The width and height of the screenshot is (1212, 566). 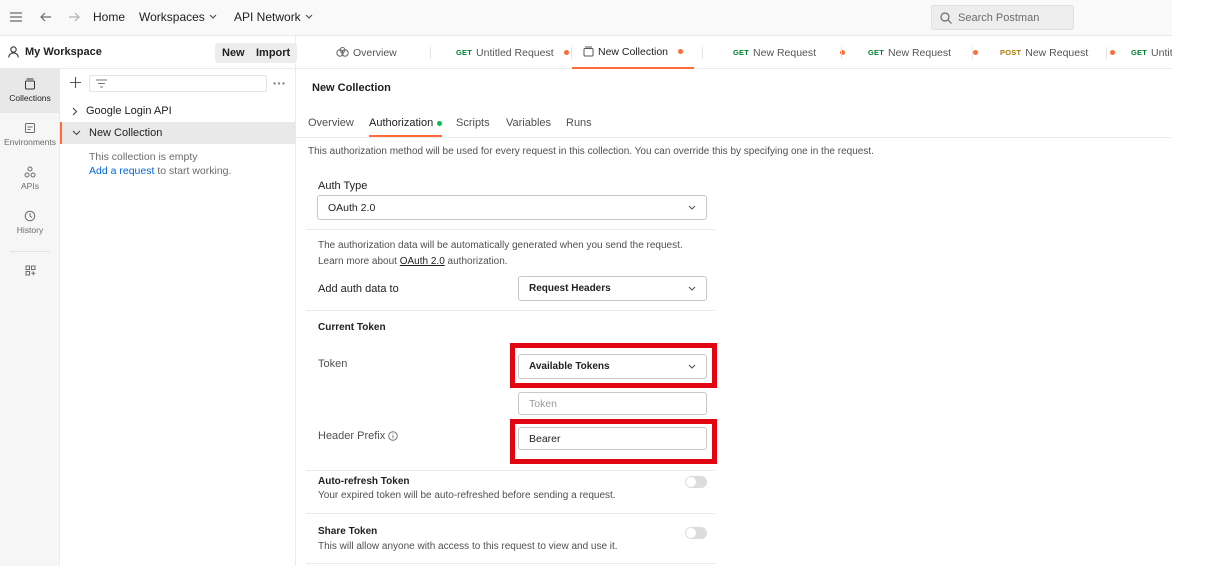 I want to click on oauth-docs-link: OAuth 2.0, so click(x=422, y=261).